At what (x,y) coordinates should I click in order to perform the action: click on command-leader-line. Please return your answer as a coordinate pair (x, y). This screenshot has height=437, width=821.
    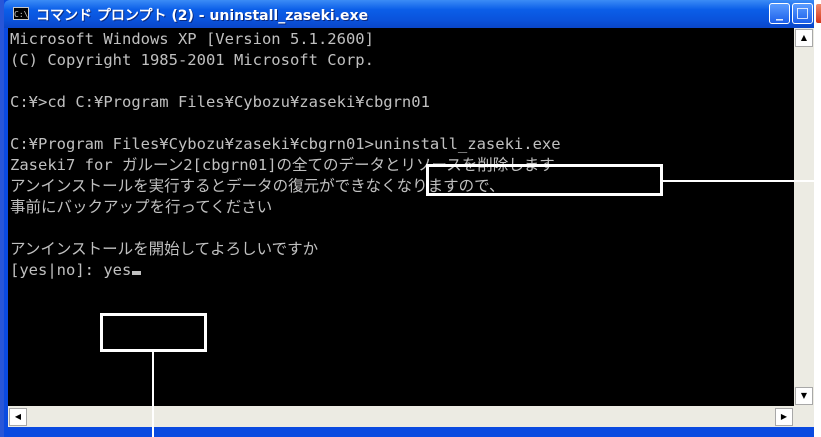
    Looking at the image, I should click on (742, 181).